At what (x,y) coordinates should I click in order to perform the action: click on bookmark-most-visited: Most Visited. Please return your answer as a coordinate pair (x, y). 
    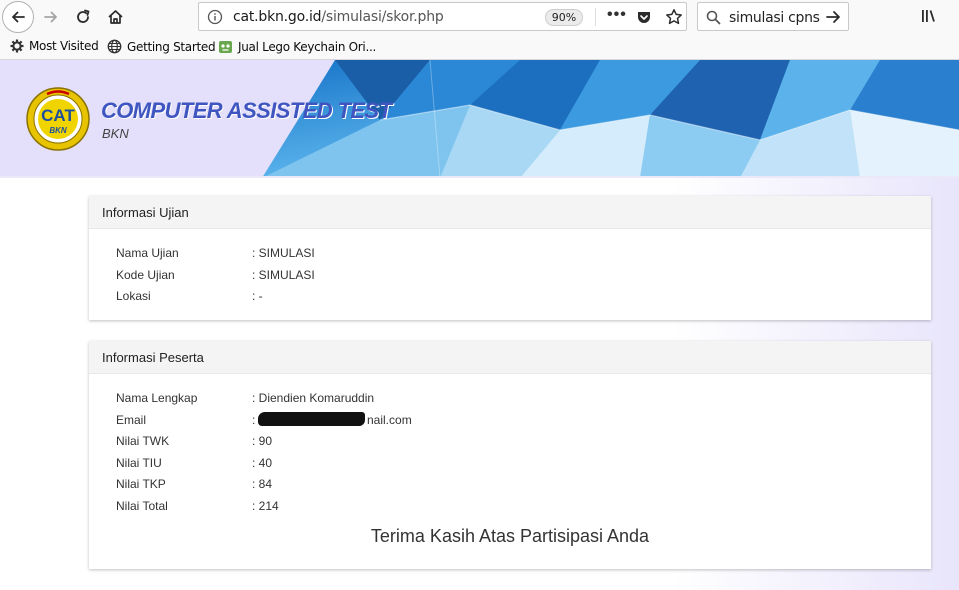
    Looking at the image, I should click on (54, 46).